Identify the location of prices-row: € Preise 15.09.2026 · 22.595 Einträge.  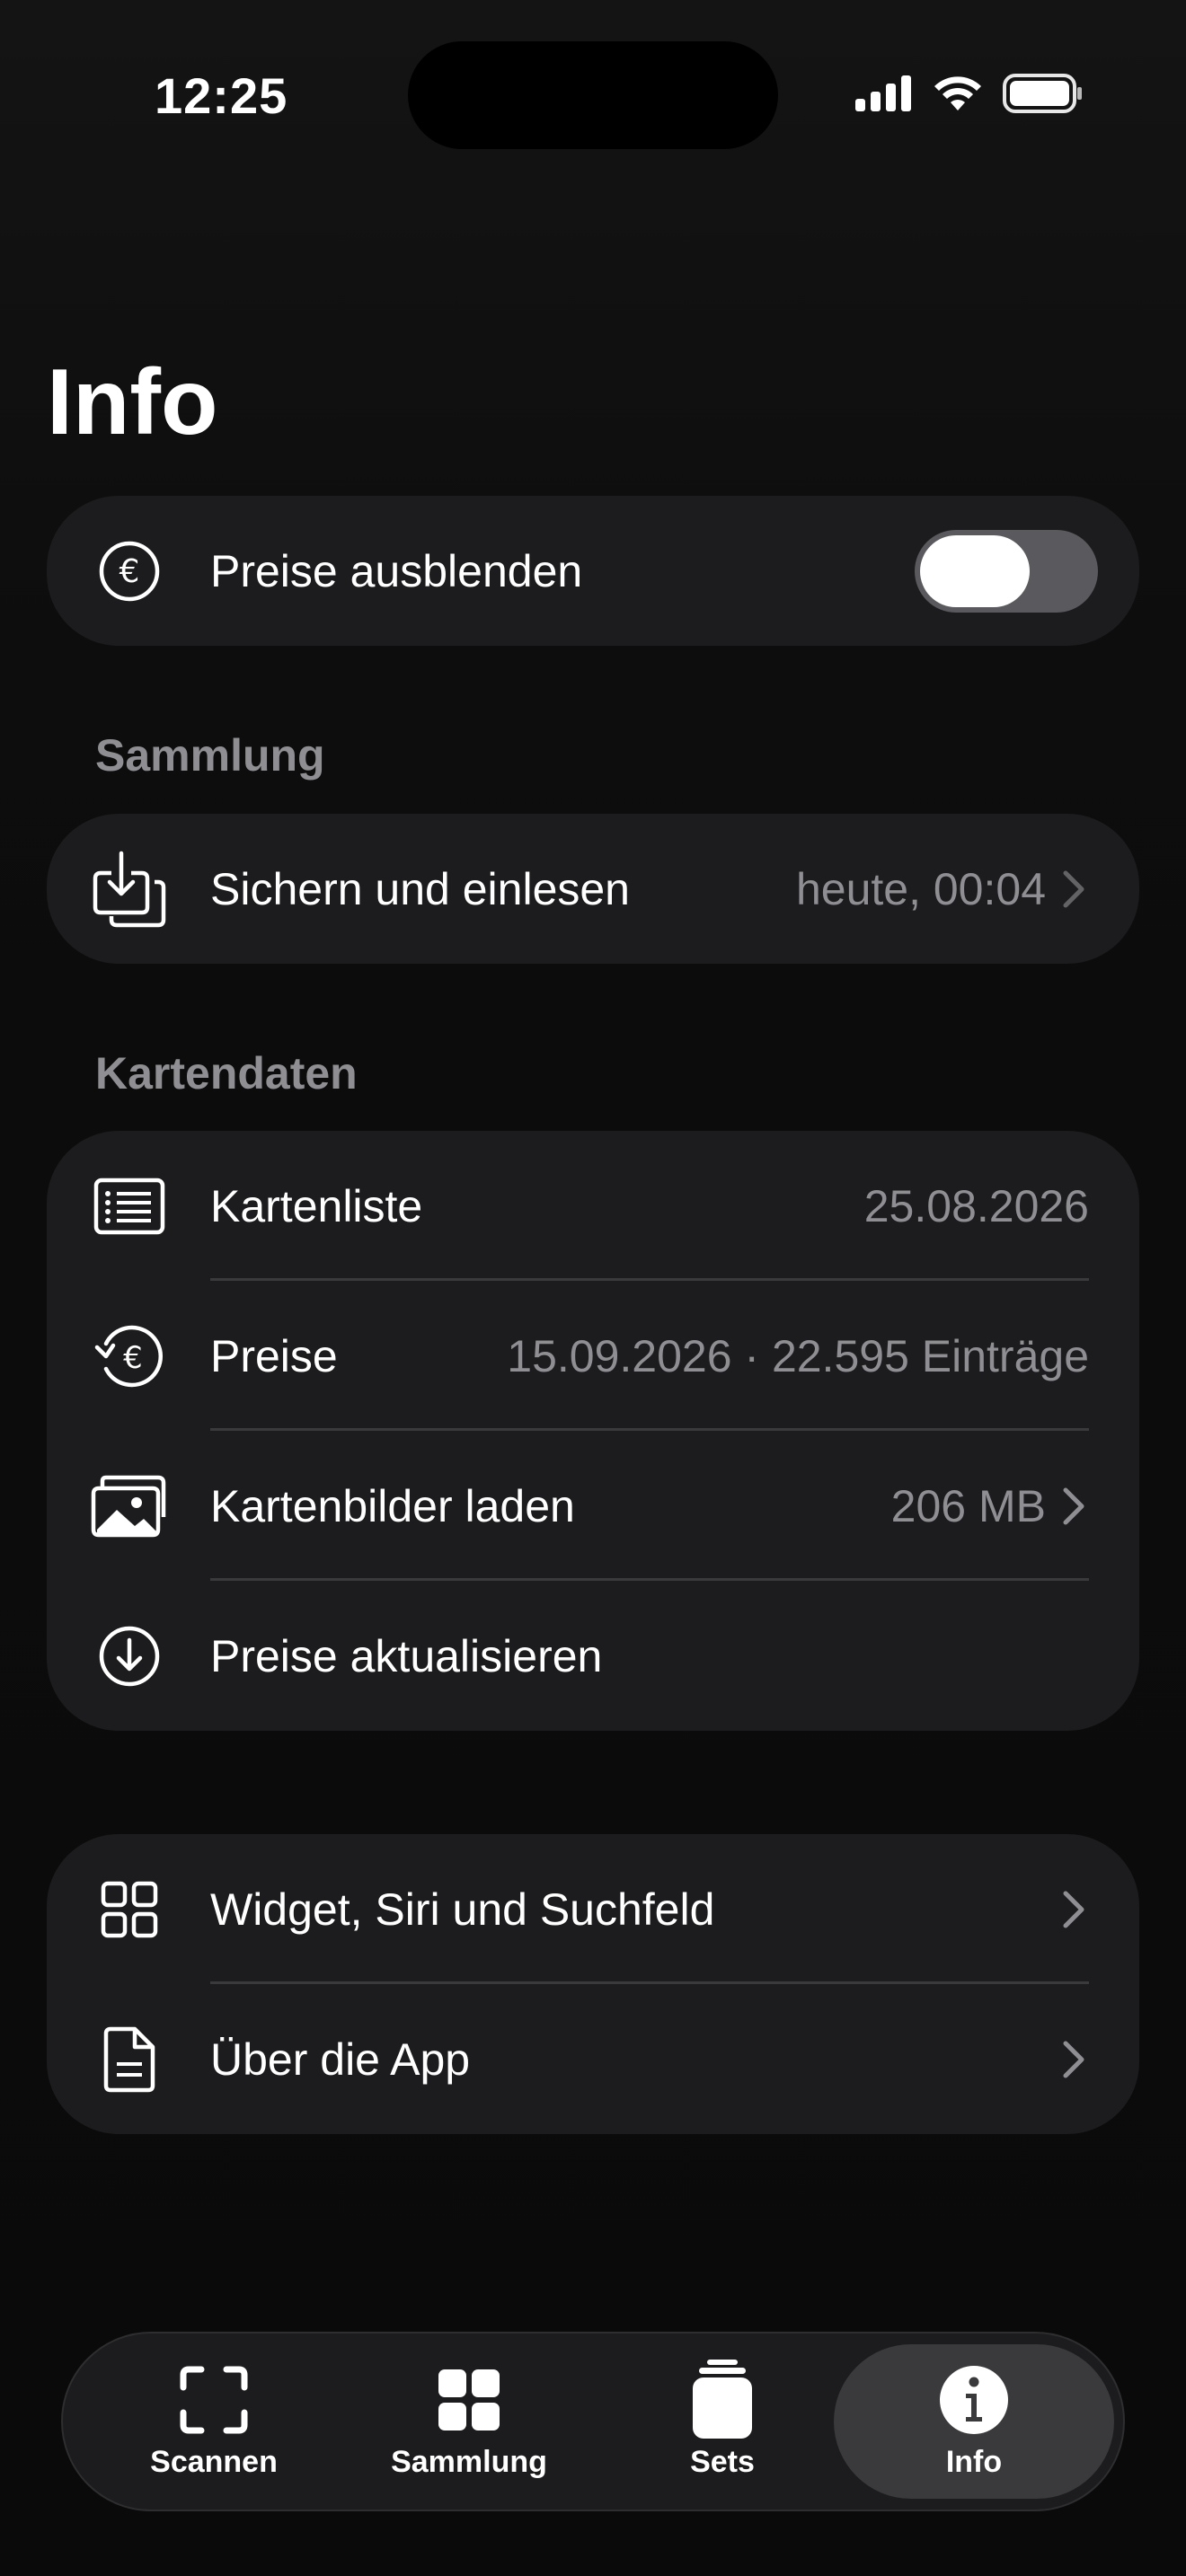
(593, 1356).